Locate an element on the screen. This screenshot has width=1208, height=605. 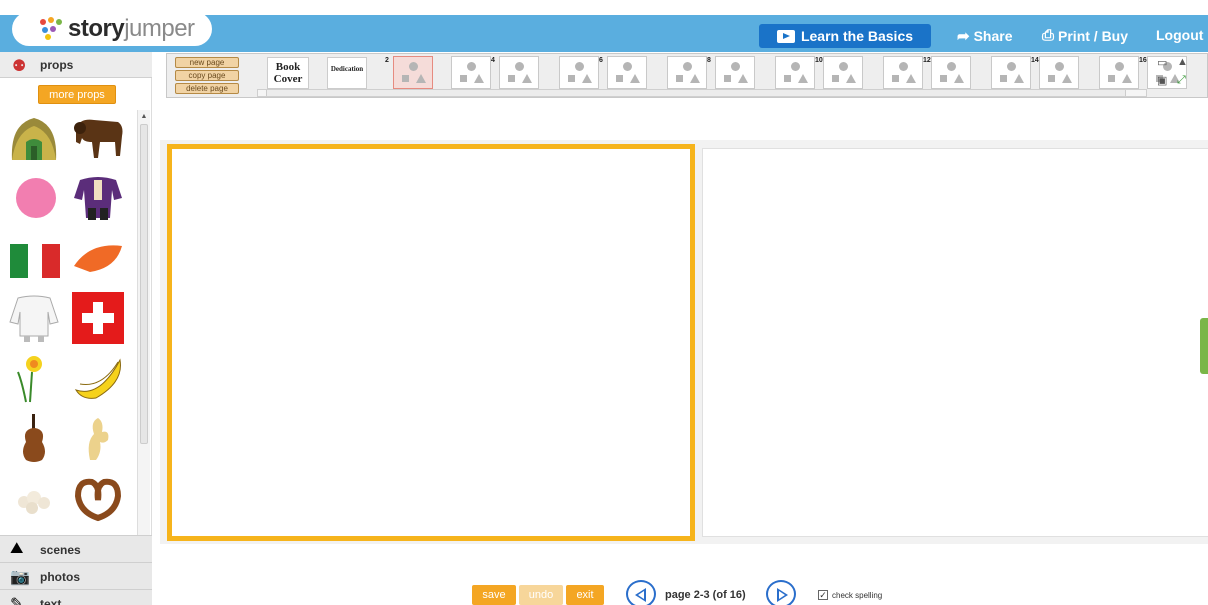
check-spelling: ✓ check spelling is located at coordinates (850, 595).